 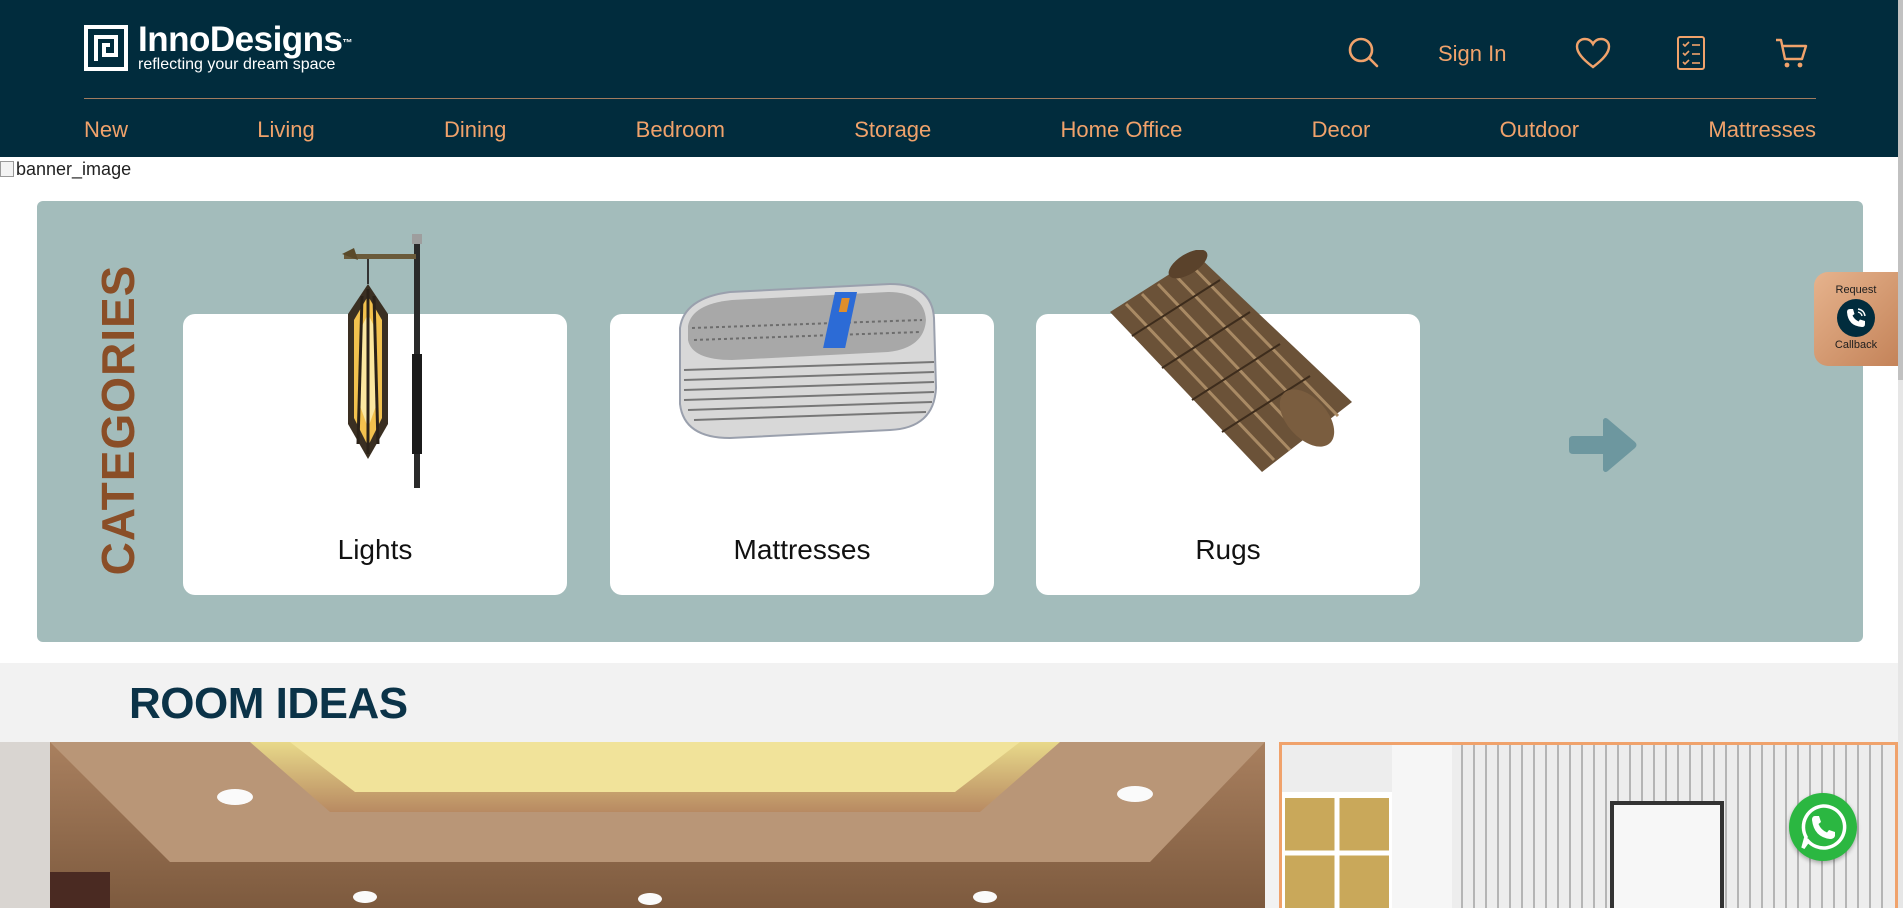 What do you see at coordinates (1228, 549) in the screenshot?
I see `category-label: Rugs` at bounding box center [1228, 549].